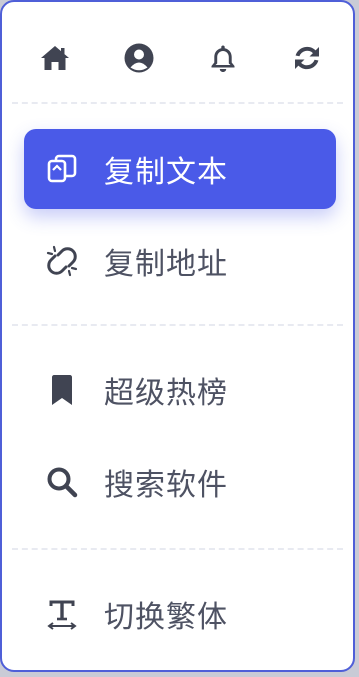  Describe the element at coordinates (166, 485) in the screenshot. I see `search-software-label: 搜索软件` at that location.